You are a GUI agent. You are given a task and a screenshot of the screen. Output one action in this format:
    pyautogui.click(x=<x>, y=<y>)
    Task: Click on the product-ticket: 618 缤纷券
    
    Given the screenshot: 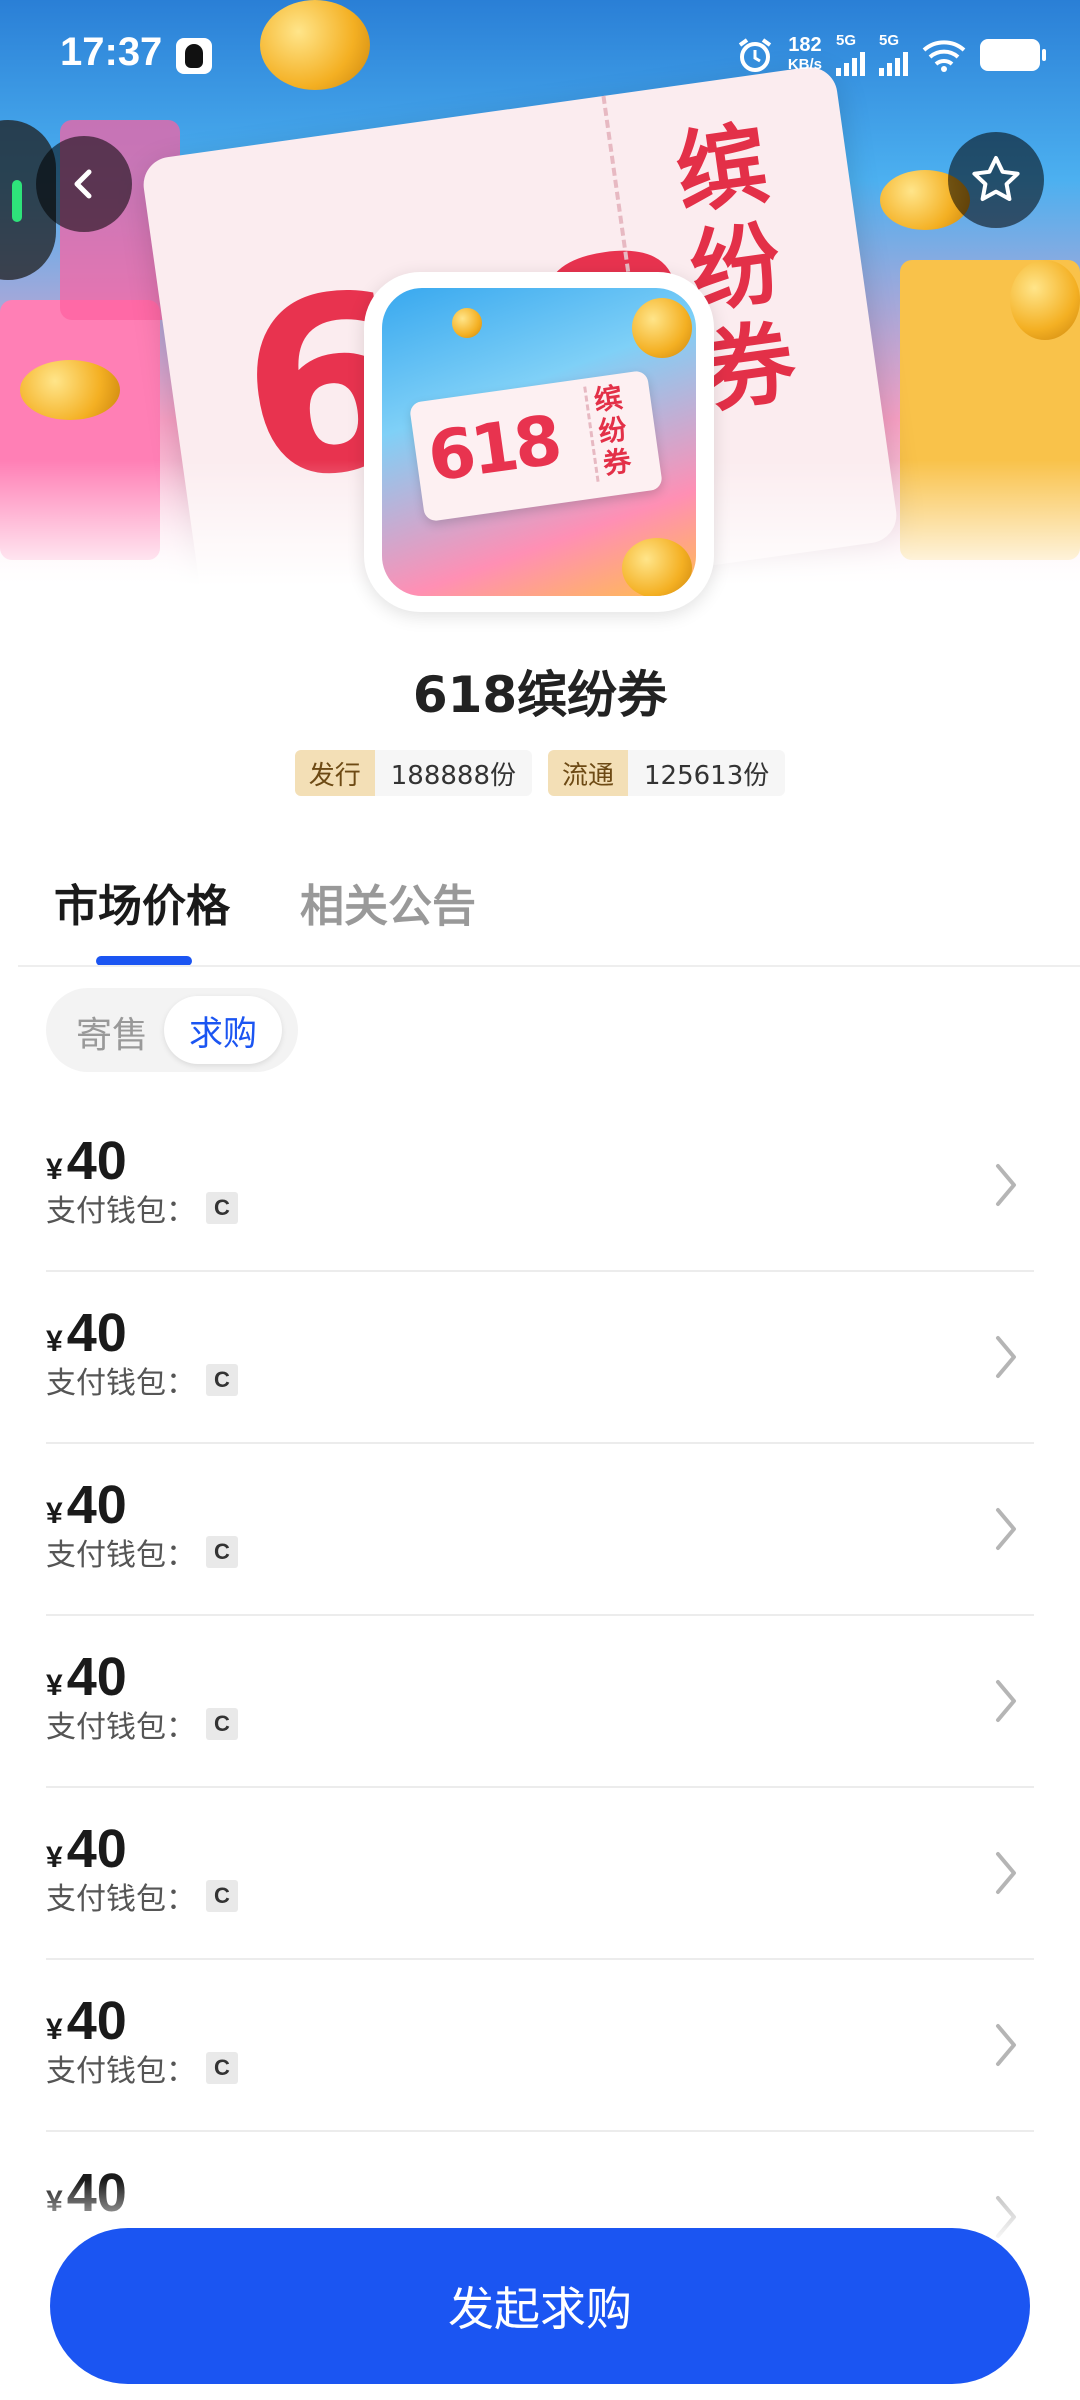 What is the action you would take?
    pyautogui.click(x=536, y=446)
    